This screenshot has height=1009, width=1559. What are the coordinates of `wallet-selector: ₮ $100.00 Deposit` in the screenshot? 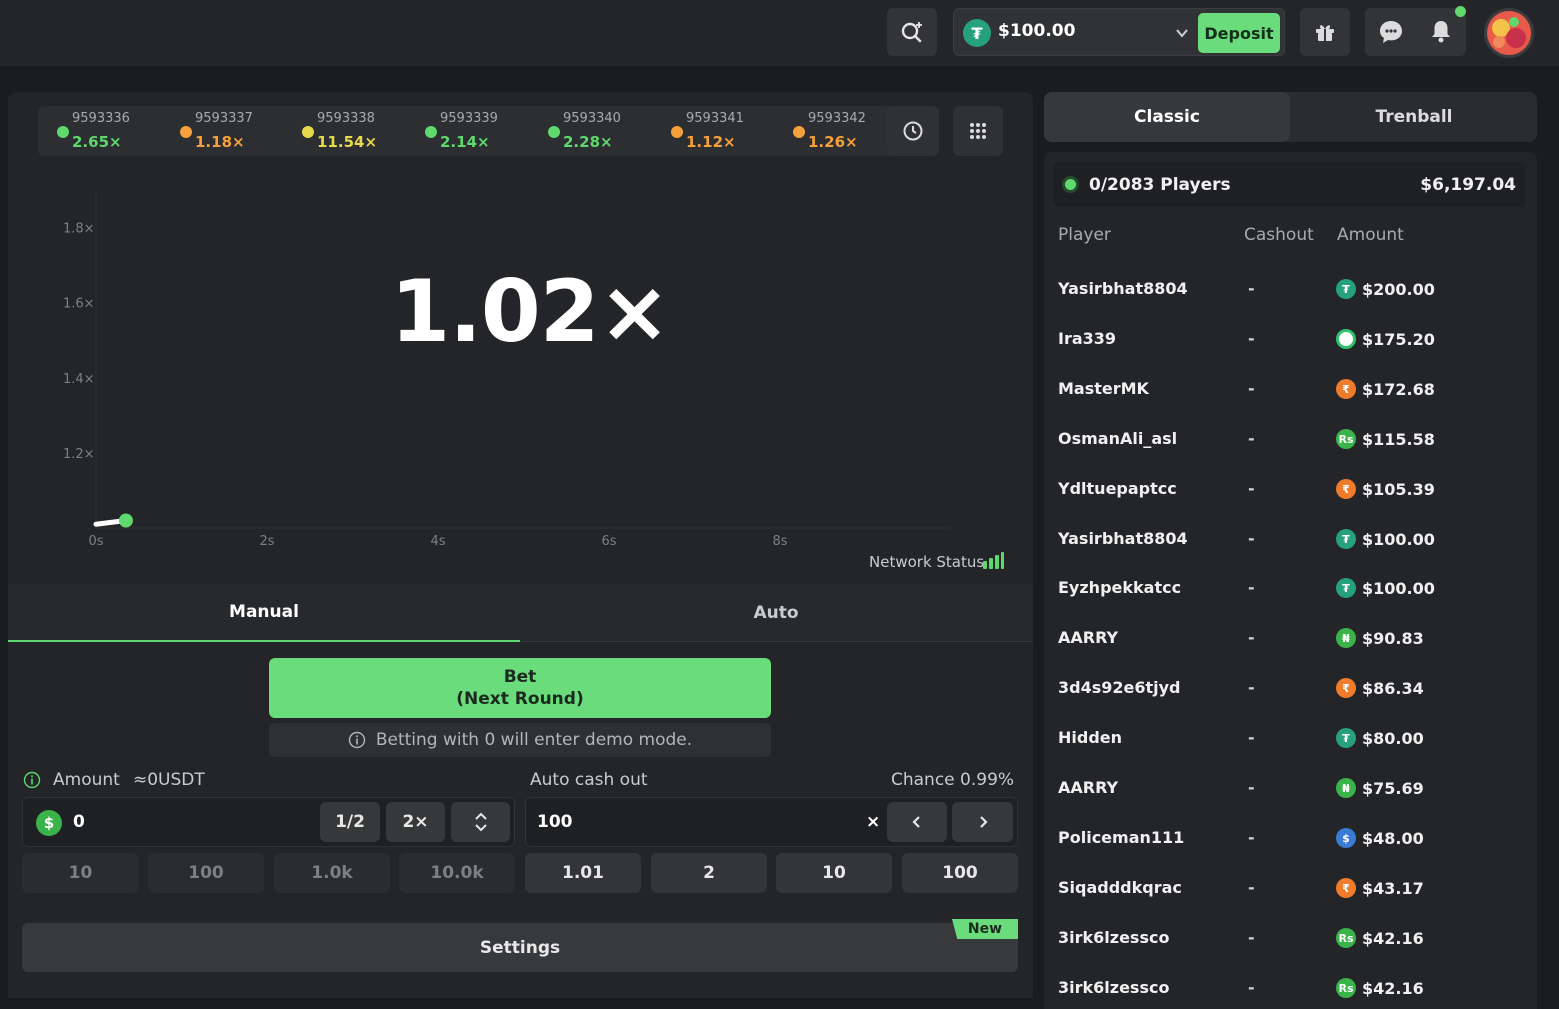 It's located at (1119, 32).